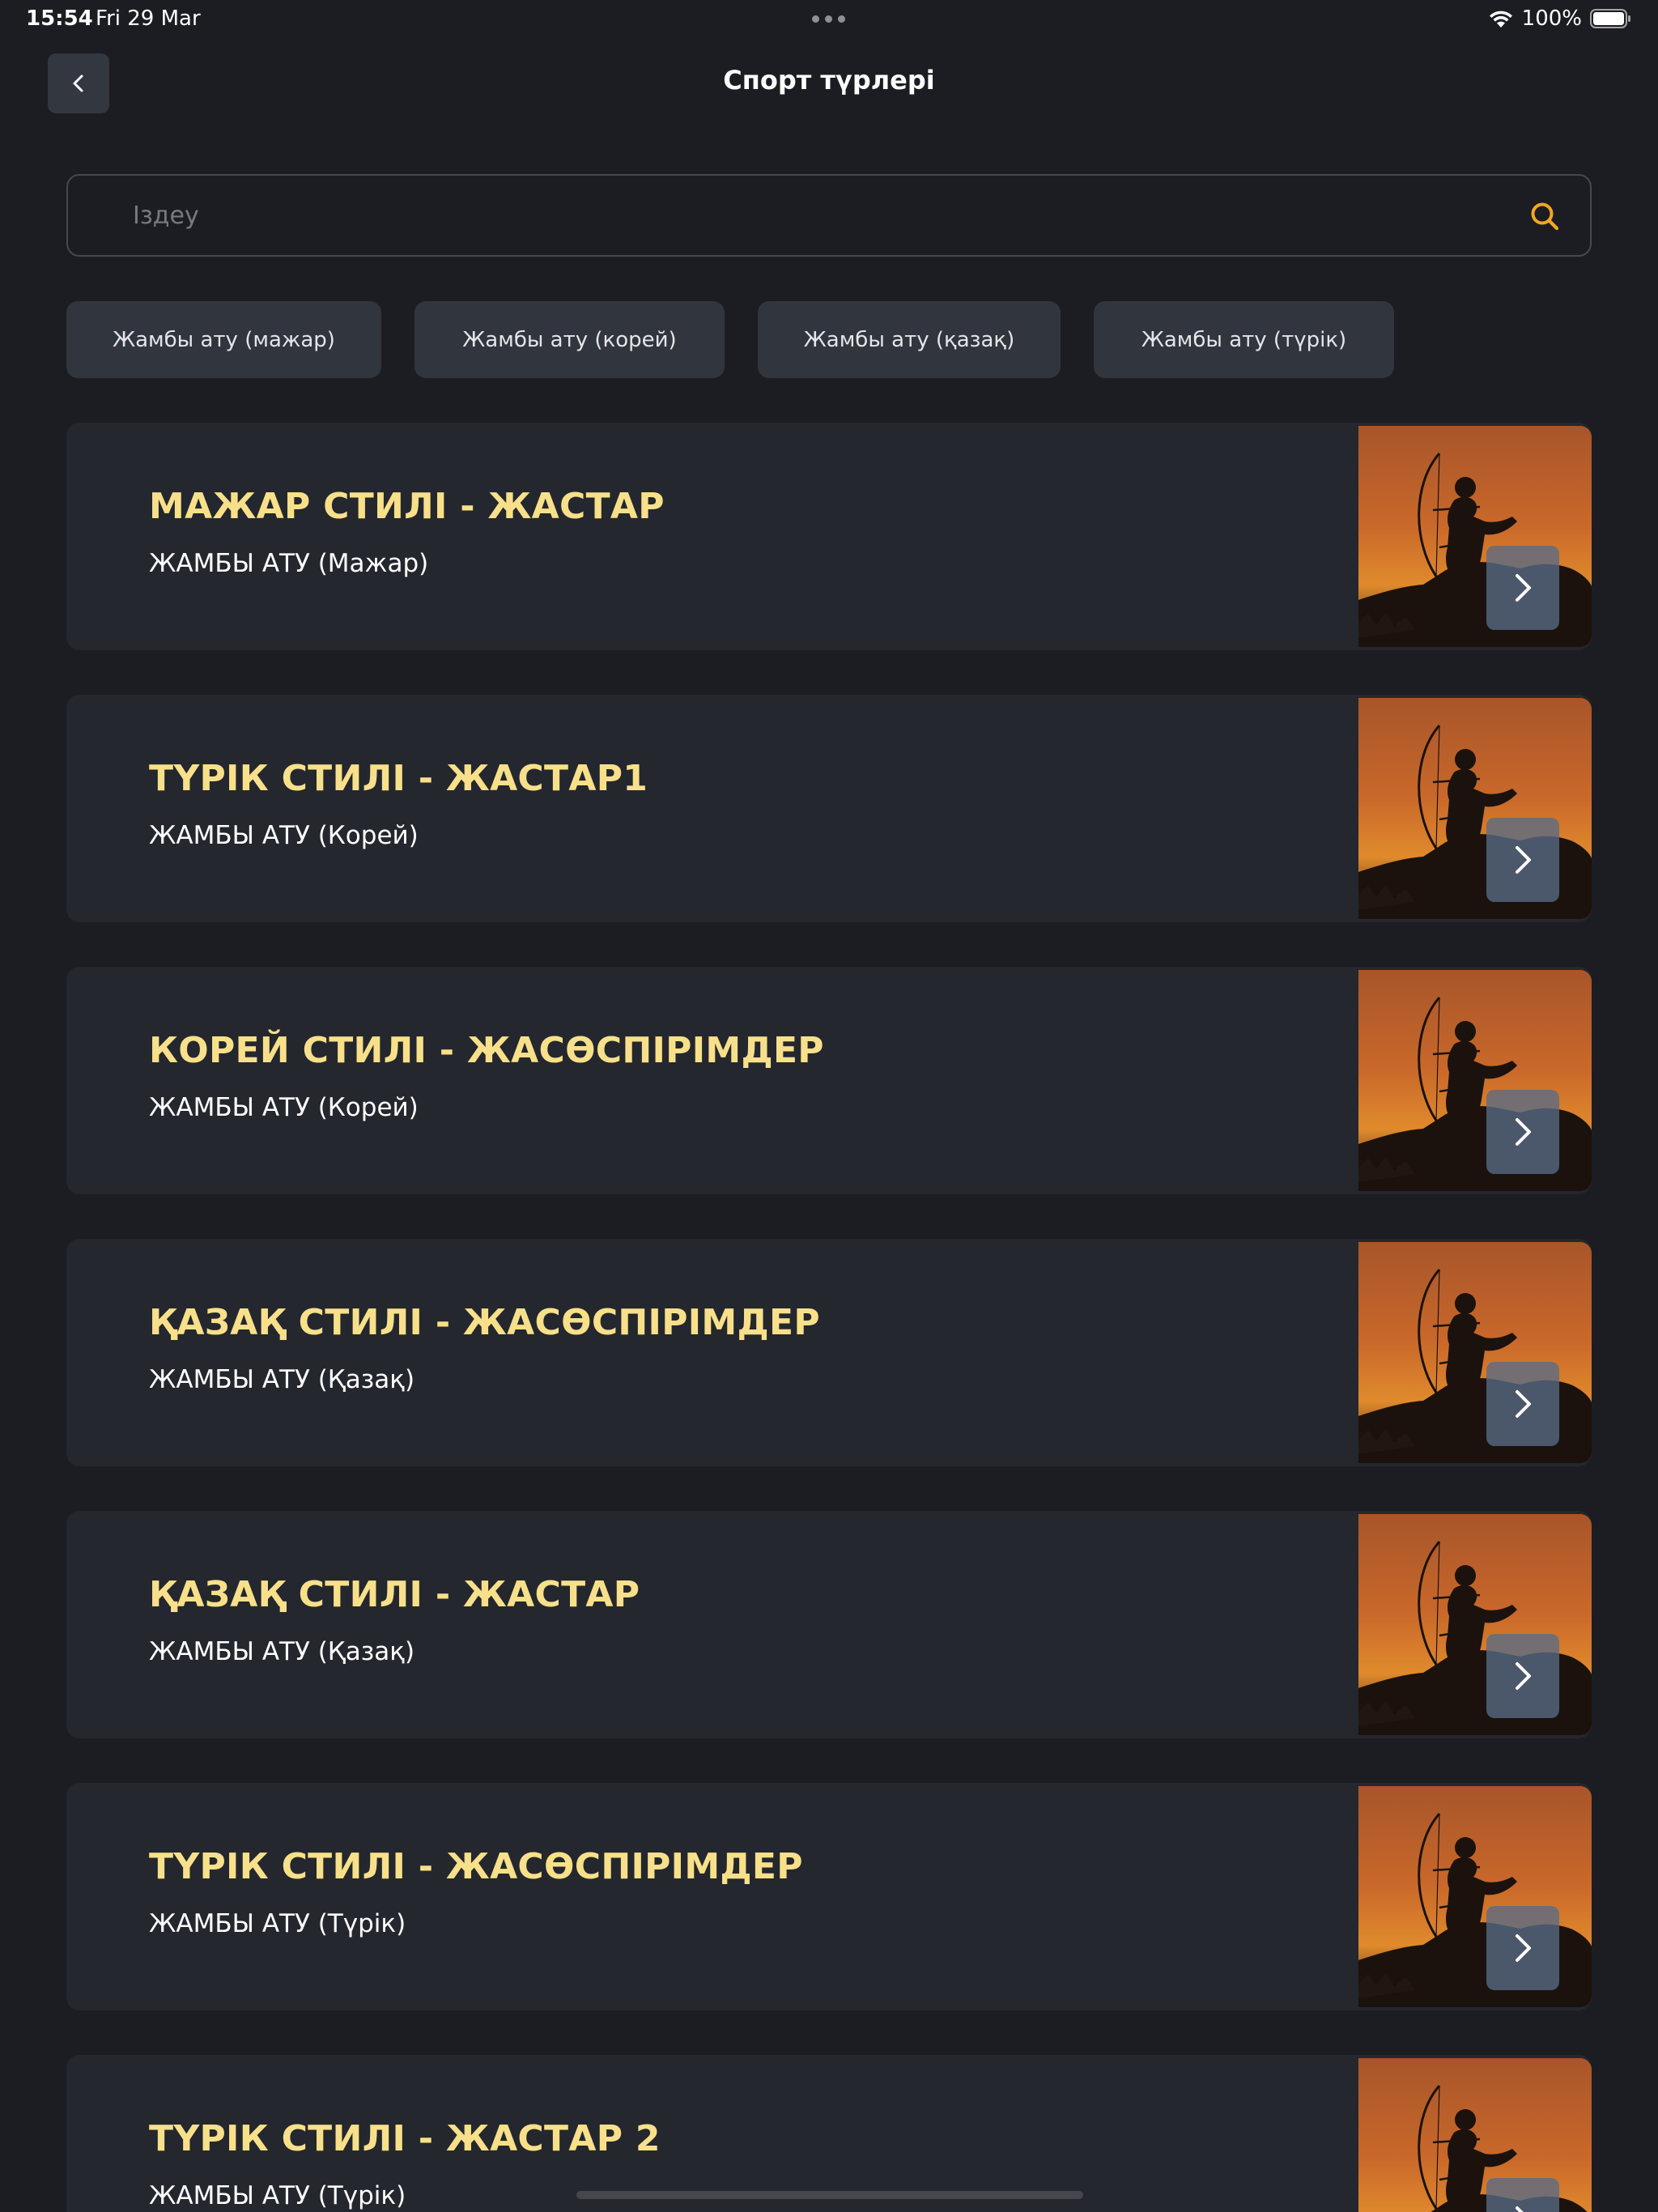  What do you see at coordinates (223, 339) in the screenshot?
I see `filter-chip-mazhar: Жамбы ату (мажар)` at bounding box center [223, 339].